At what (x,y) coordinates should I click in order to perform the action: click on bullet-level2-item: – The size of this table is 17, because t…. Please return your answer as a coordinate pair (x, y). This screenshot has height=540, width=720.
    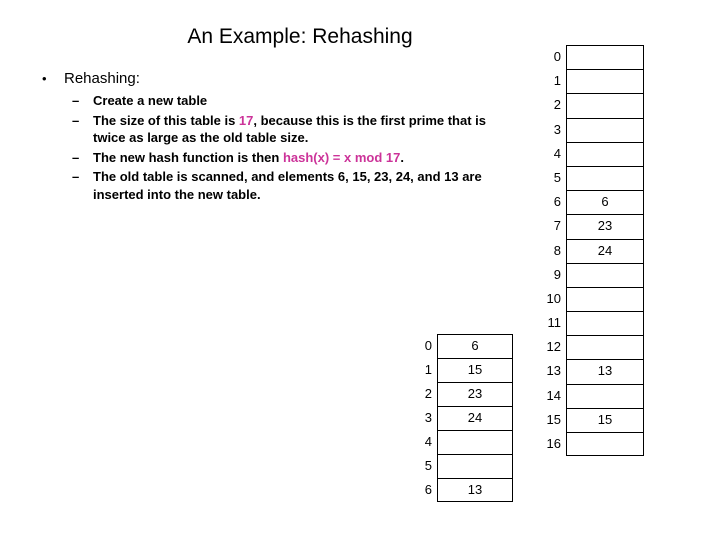
    Looking at the image, I should click on (294, 129).